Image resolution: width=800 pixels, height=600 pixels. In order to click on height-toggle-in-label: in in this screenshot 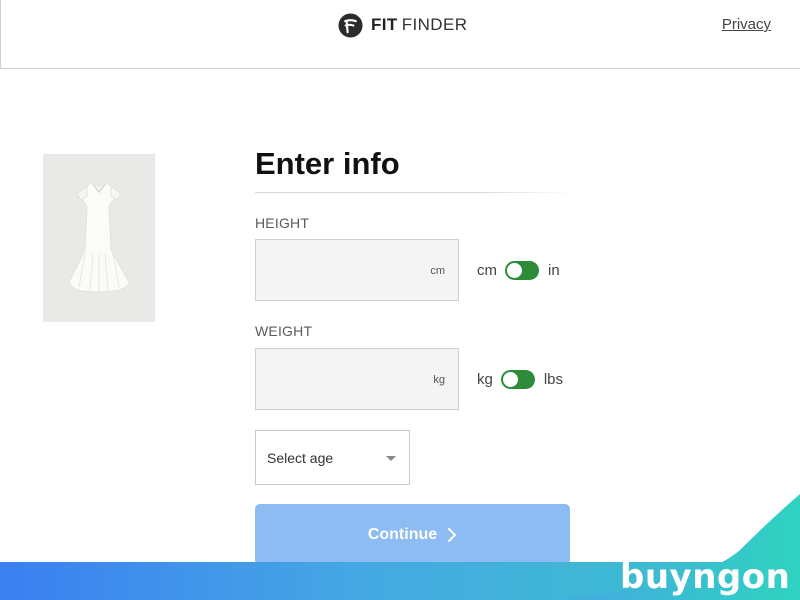, I will do `click(554, 270)`.